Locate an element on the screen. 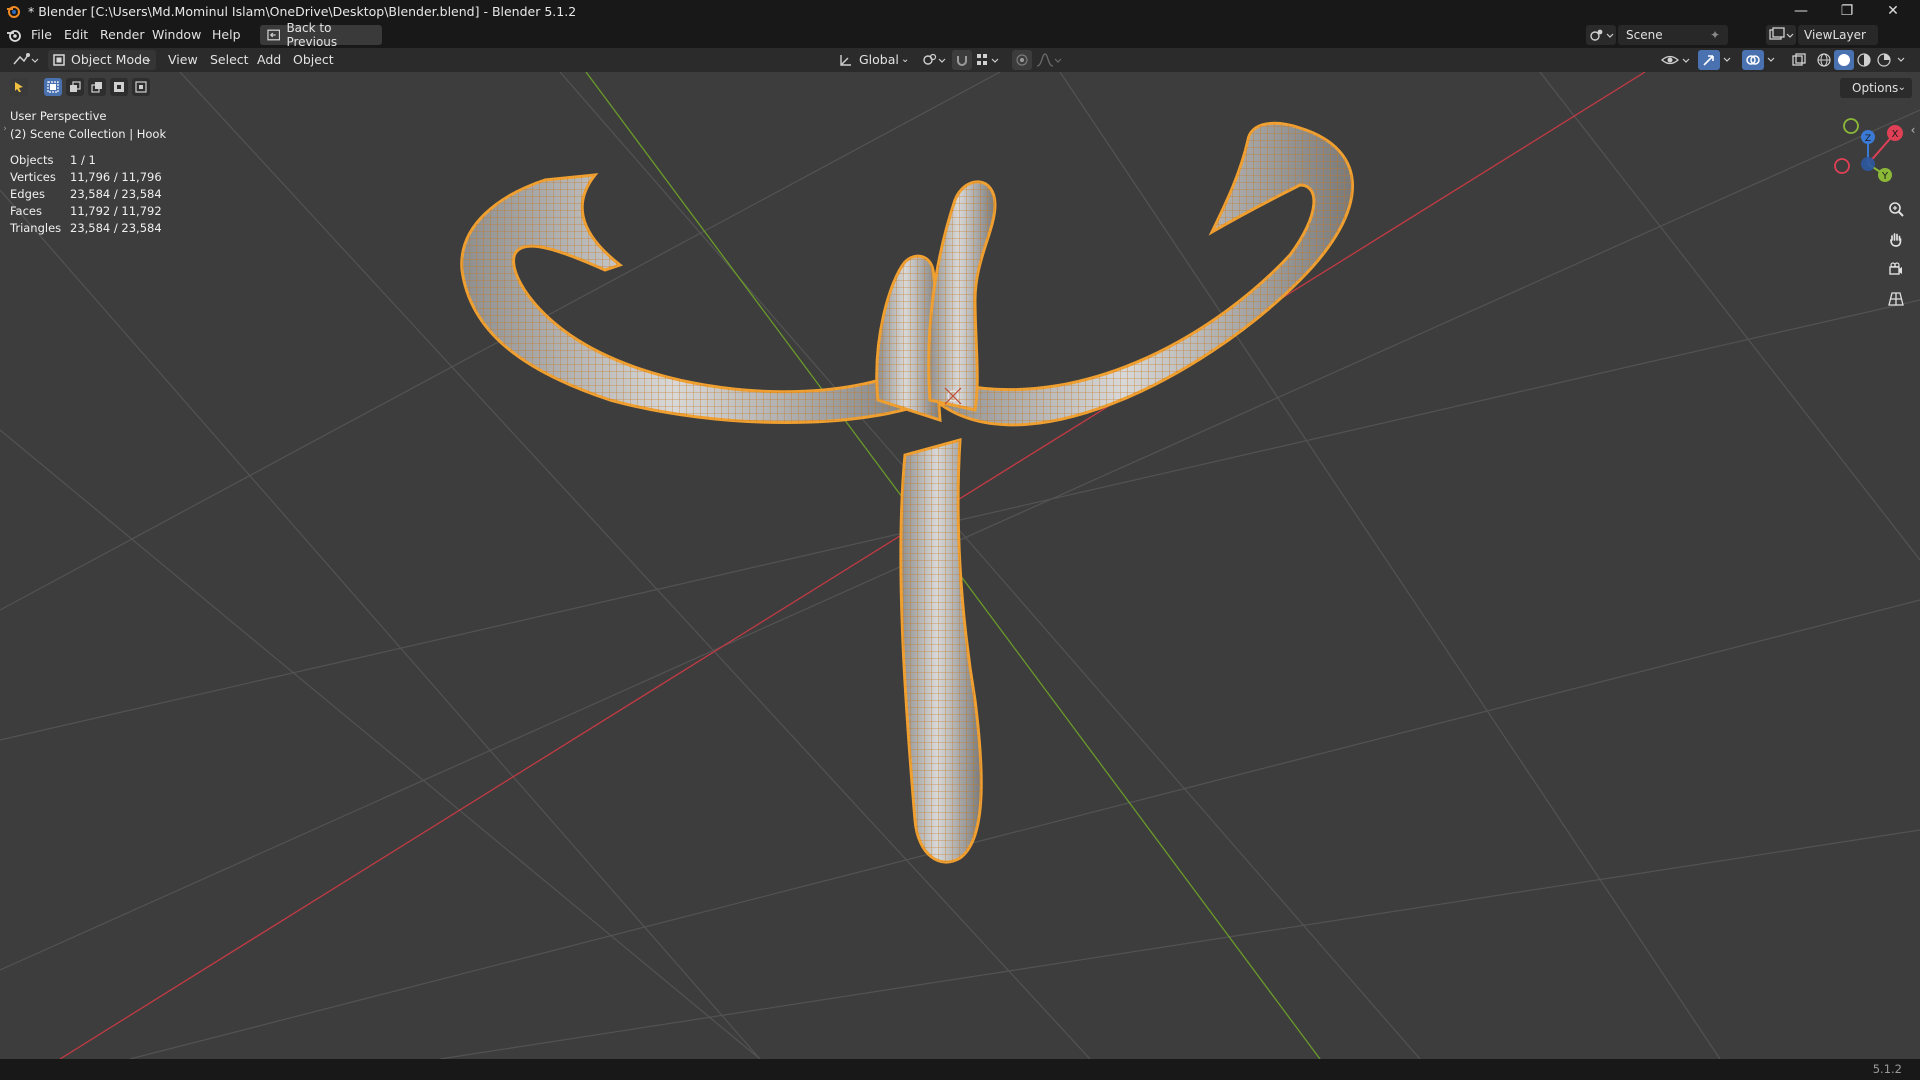 This screenshot has width=1920, height=1080. menu-window: Window is located at coordinates (176, 35).